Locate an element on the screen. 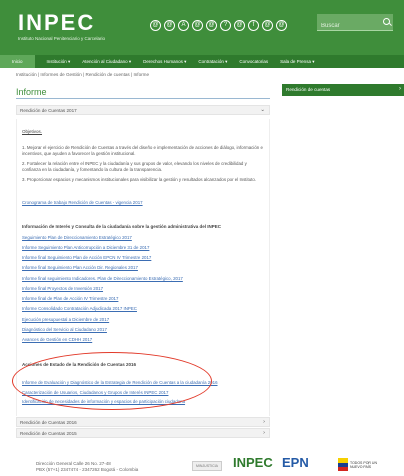 Image resolution: width=404 pixels, height=476 pixels. sidebar-item-label: Rendición de cuentas is located at coordinates (308, 89).